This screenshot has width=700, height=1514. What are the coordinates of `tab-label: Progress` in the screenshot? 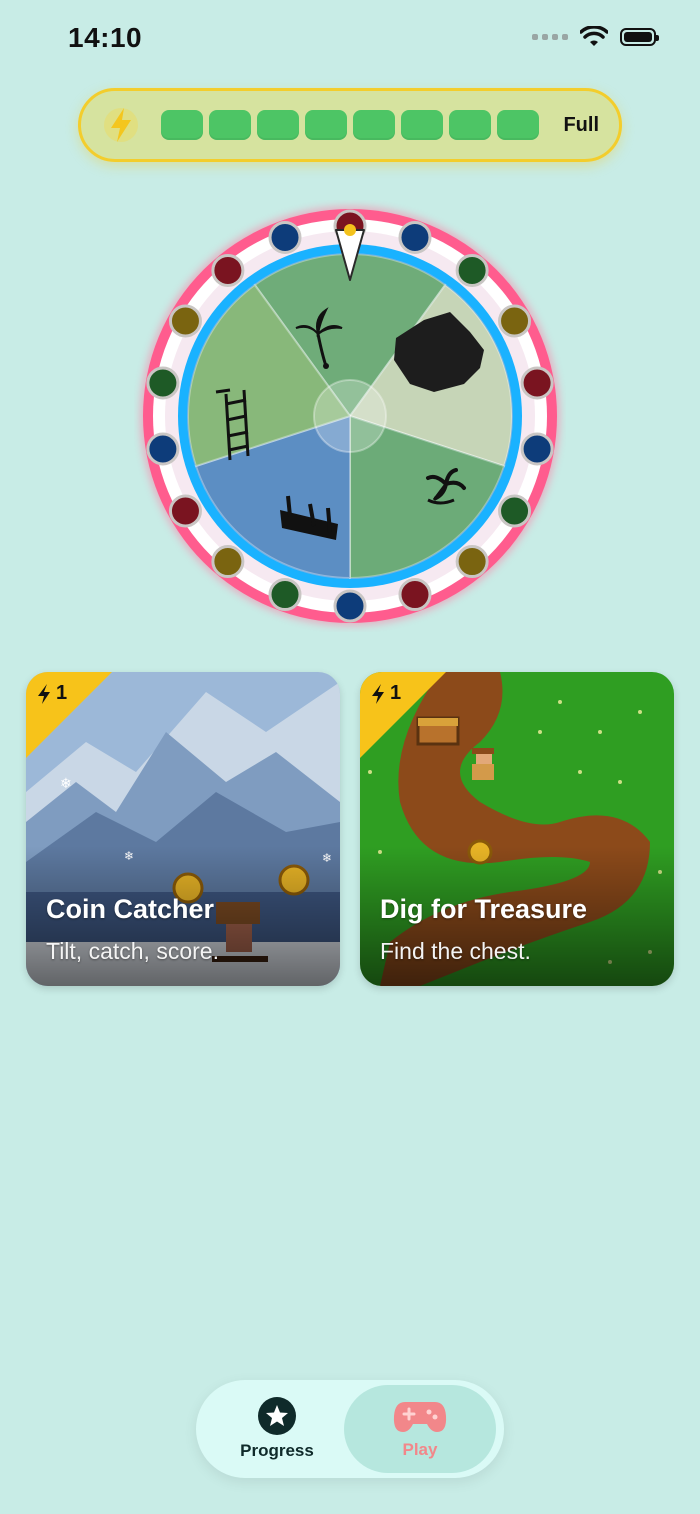 It's located at (277, 1450).